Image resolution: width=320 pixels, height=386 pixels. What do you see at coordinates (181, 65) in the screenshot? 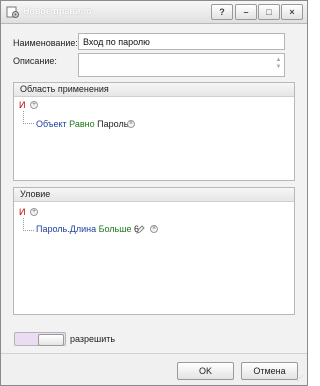
I see `description-input: ▲ ▼` at bounding box center [181, 65].